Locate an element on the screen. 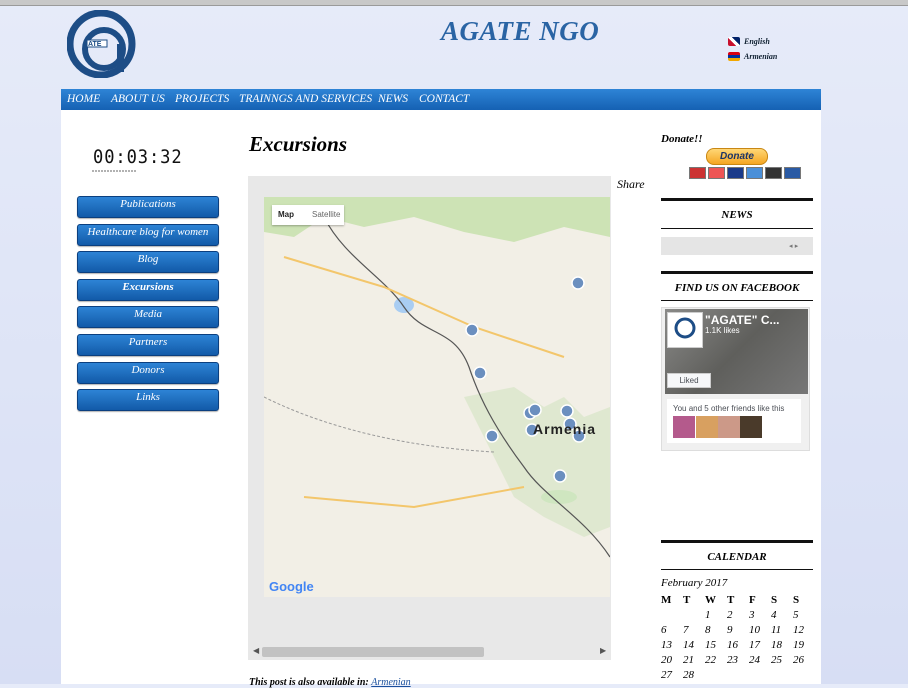  calendar-day: 11 is located at coordinates (782, 629).